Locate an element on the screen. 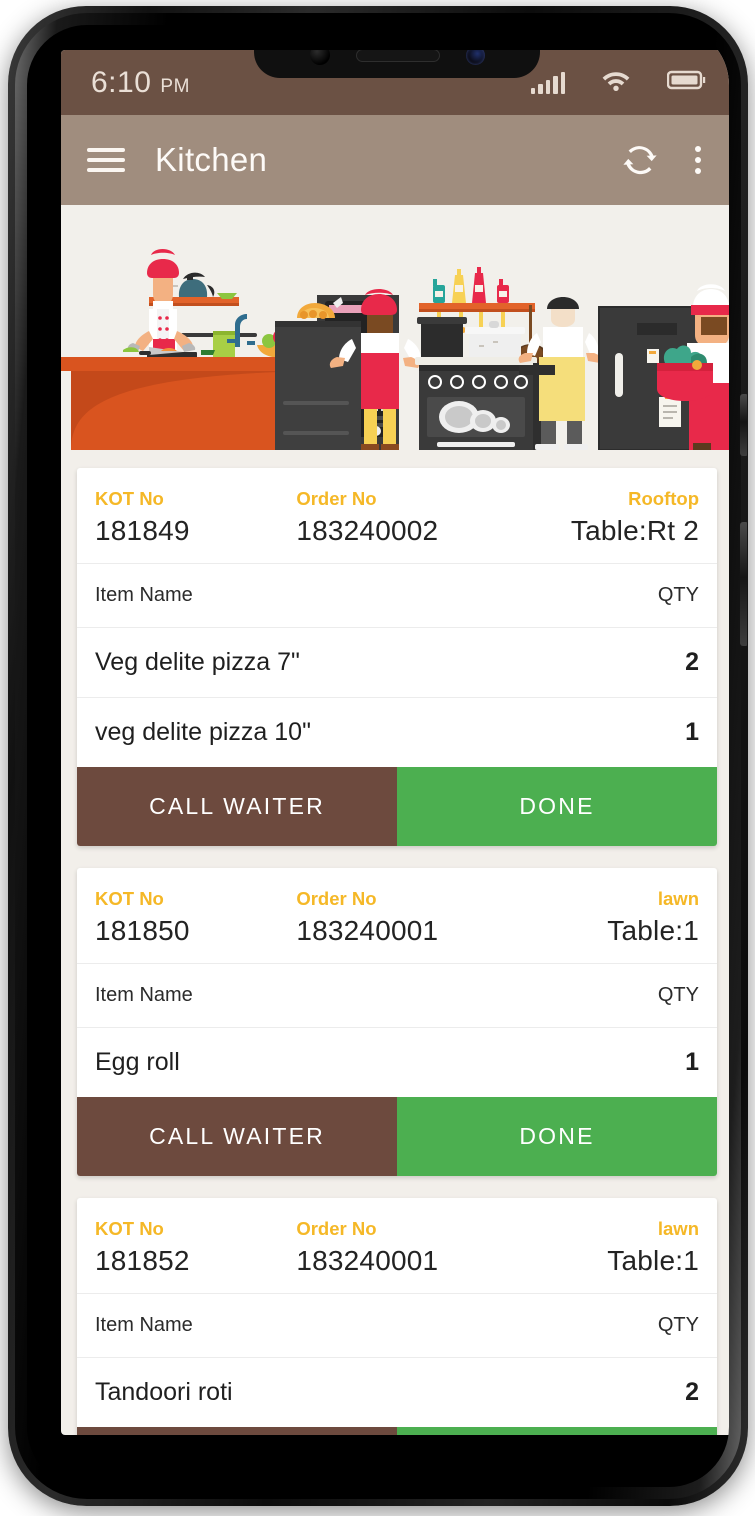 Image resolution: width=755 pixels, height=1516 pixels. table-row: Tandoori roti 2 is located at coordinates (397, 1392).